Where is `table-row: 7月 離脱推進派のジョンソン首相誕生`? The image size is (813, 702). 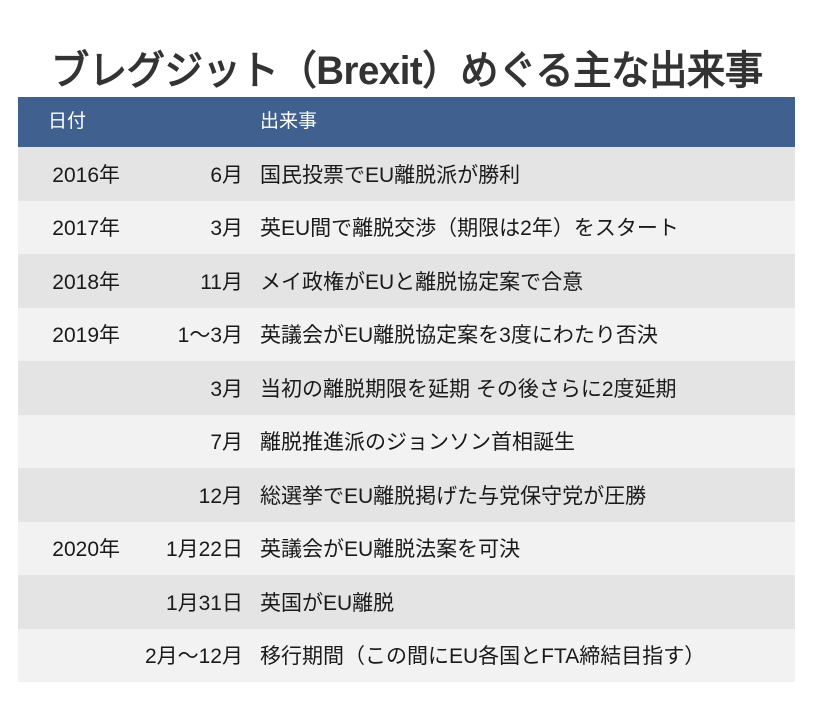 table-row: 7月 離脱推進派のジョンソン首相誕生 is located at coordinates (406, 441).